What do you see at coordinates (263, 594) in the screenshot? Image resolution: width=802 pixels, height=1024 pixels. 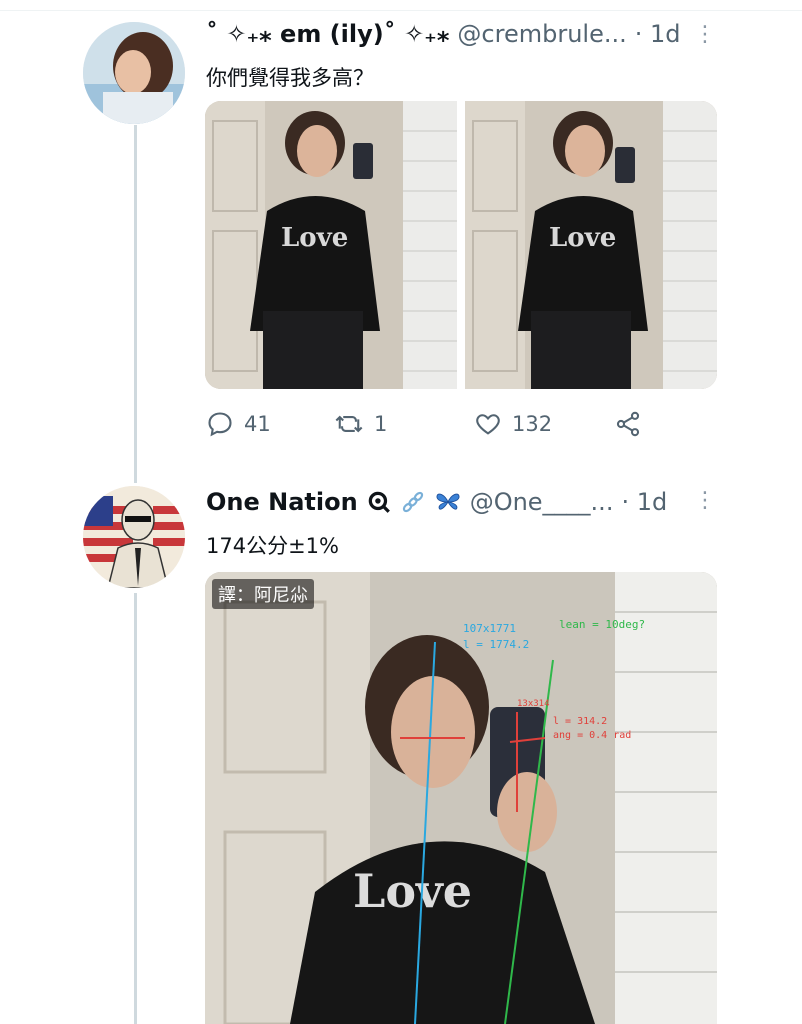 I see `translation-badge: 譯：阿尼尛` at bounding box center [263, 594].